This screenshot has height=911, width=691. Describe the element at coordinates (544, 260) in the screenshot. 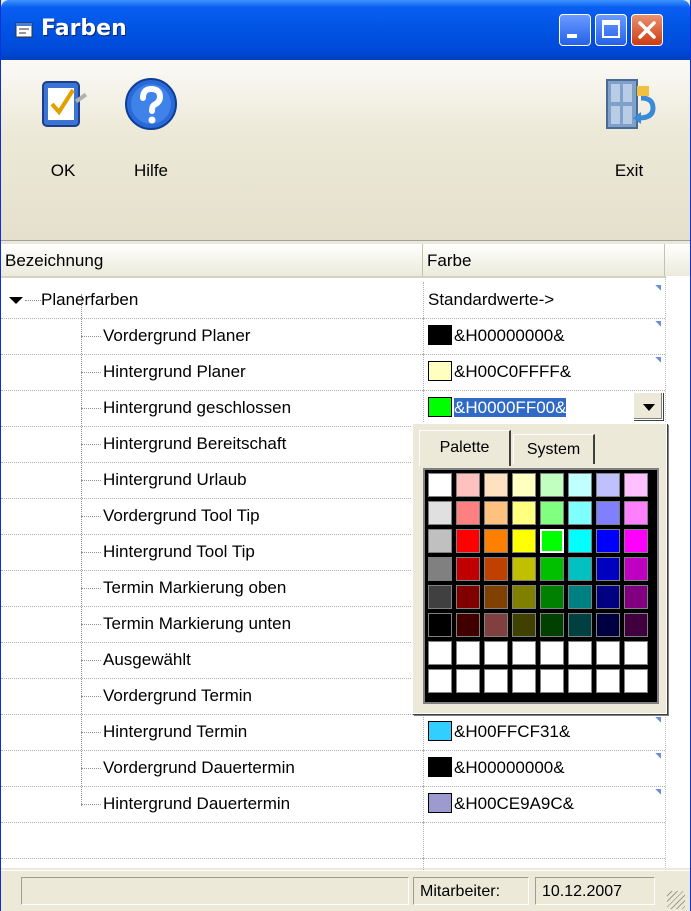

I see `column-header-farbe: Farbe` at that location.